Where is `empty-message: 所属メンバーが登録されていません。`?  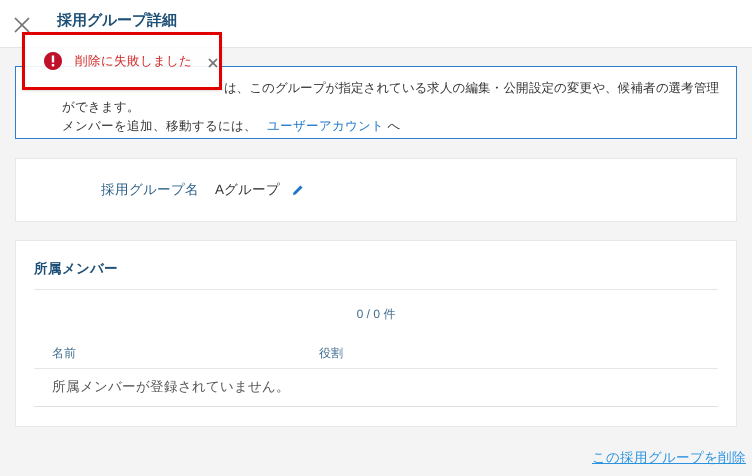
empty-message: 所属メンバーが登録されていません。 is located at coordinates (171, 387).